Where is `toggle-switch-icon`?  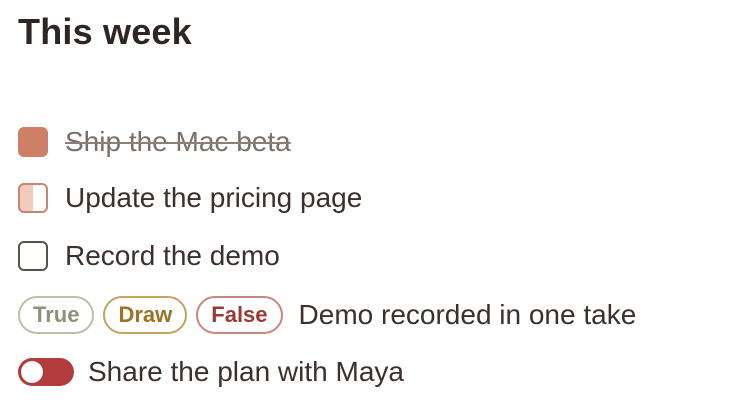
toggle-switch-icon is located at coordinates (46, 372).